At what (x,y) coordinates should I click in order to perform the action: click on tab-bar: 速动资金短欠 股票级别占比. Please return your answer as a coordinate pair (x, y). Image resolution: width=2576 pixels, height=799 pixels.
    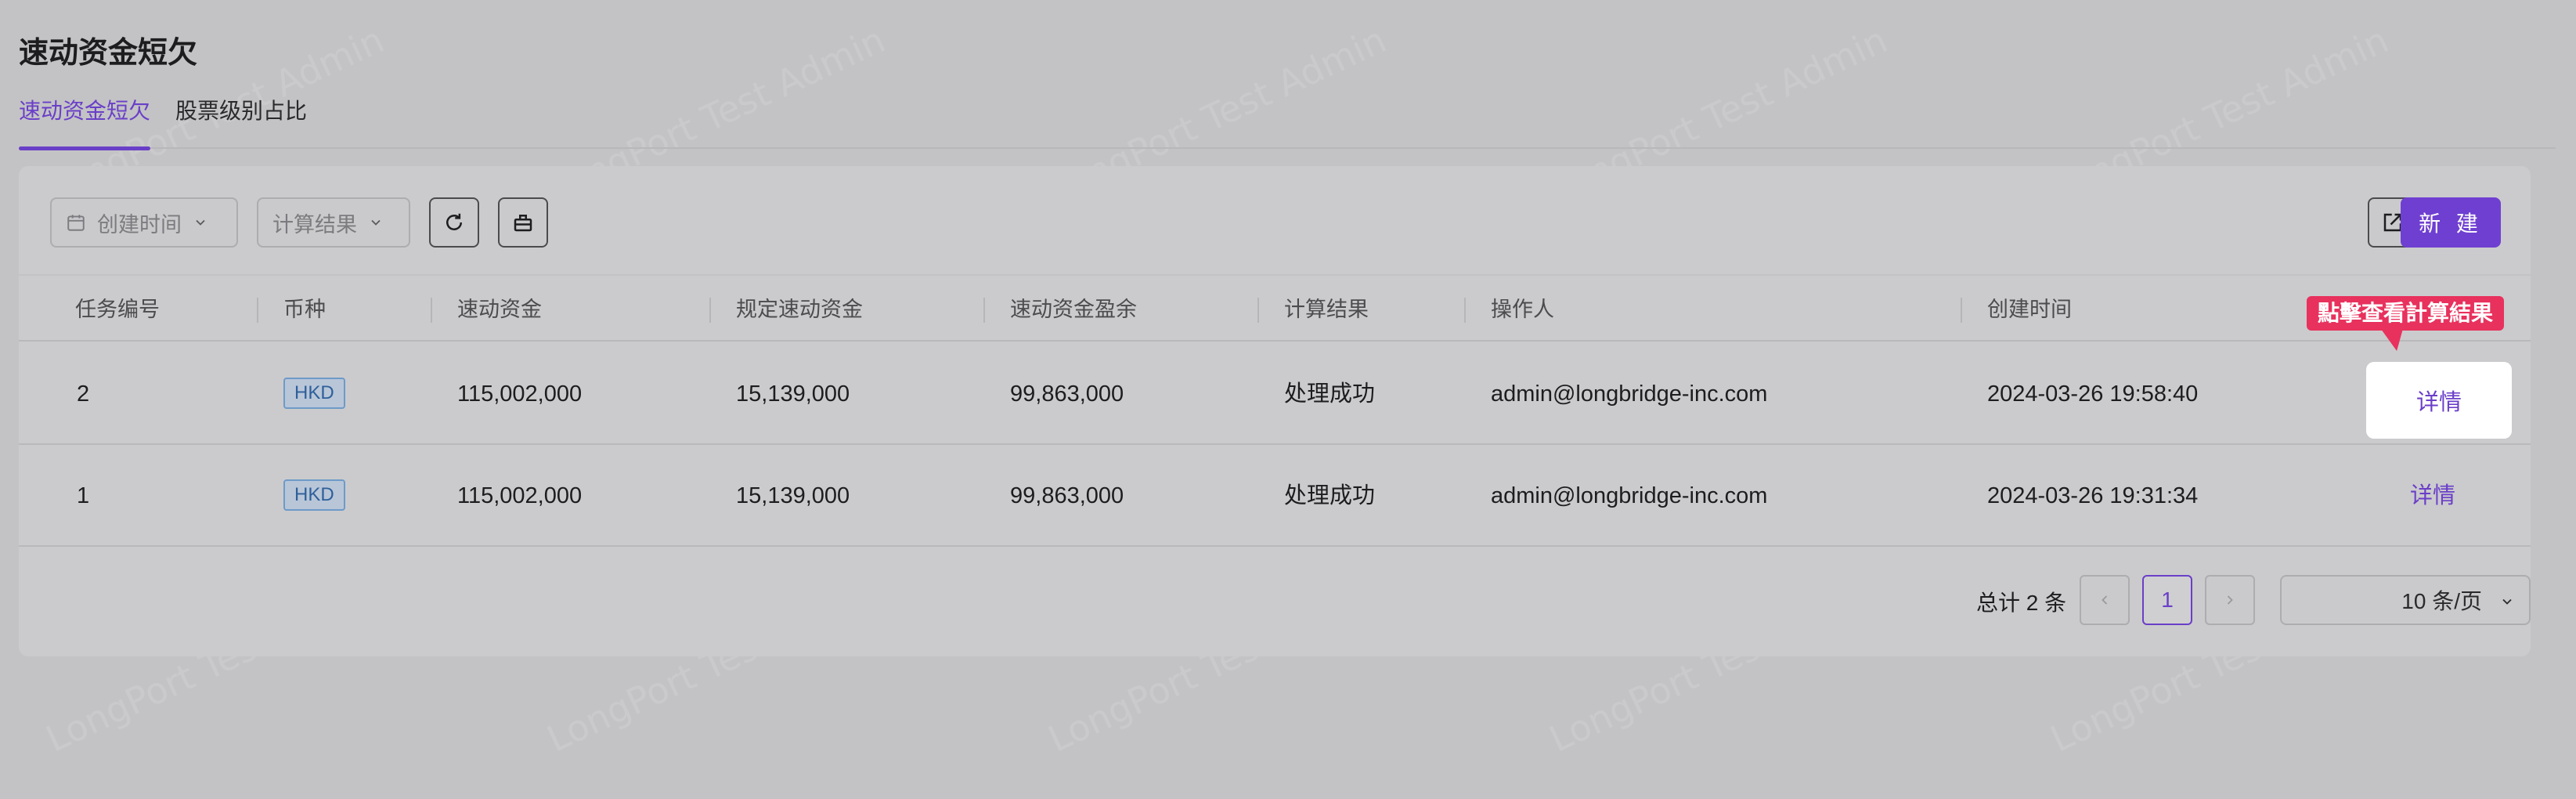
    Looking at the image, I should click on (1287, 122).